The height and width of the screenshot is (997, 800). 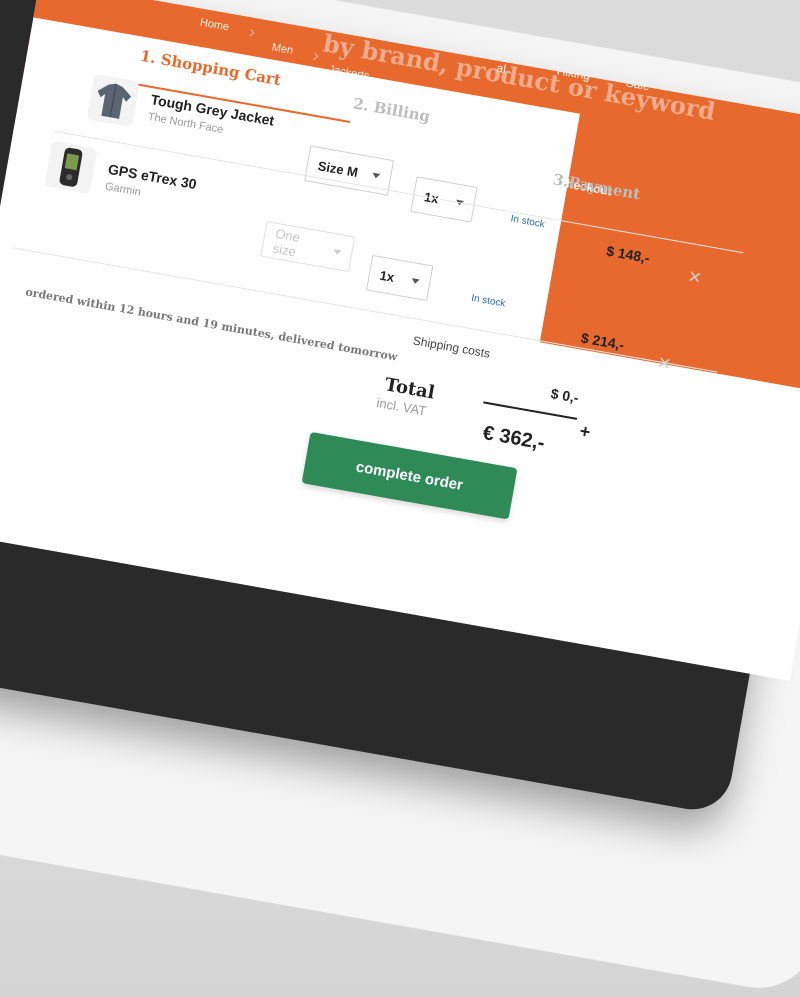 What do you see at coordinates (286, 242) in the screenshot?
I see `size-select-value: One size` at bounding box center [286, 242].